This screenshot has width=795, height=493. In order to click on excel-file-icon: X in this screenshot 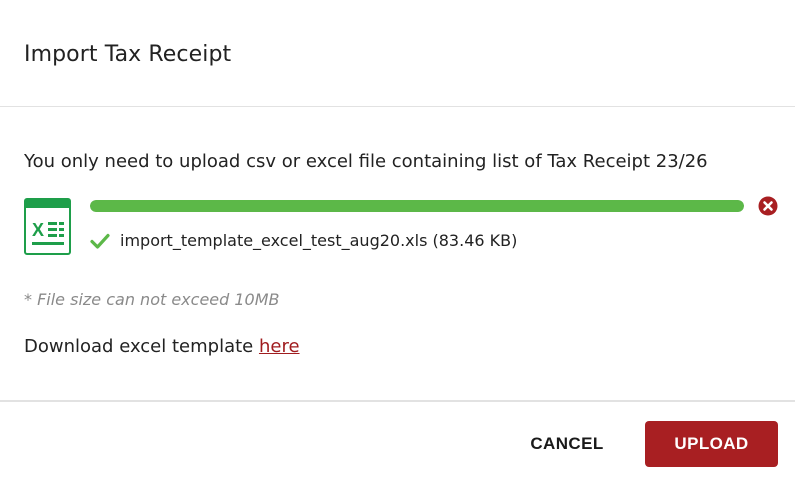, I will do `click(47, 226)`.